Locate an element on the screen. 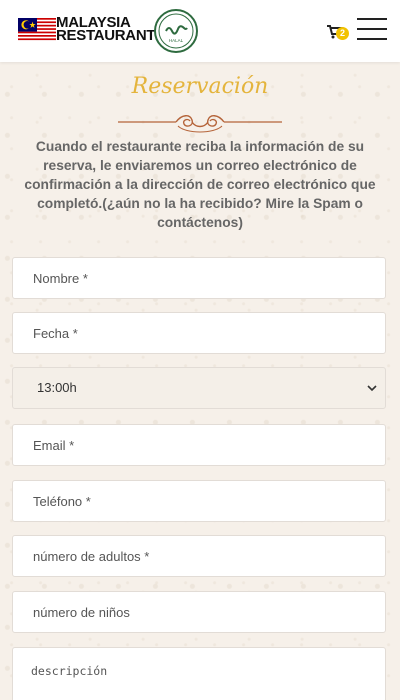 The image size is (400, 700). malaysia-flag-icon is located at coordinates (37, 30).